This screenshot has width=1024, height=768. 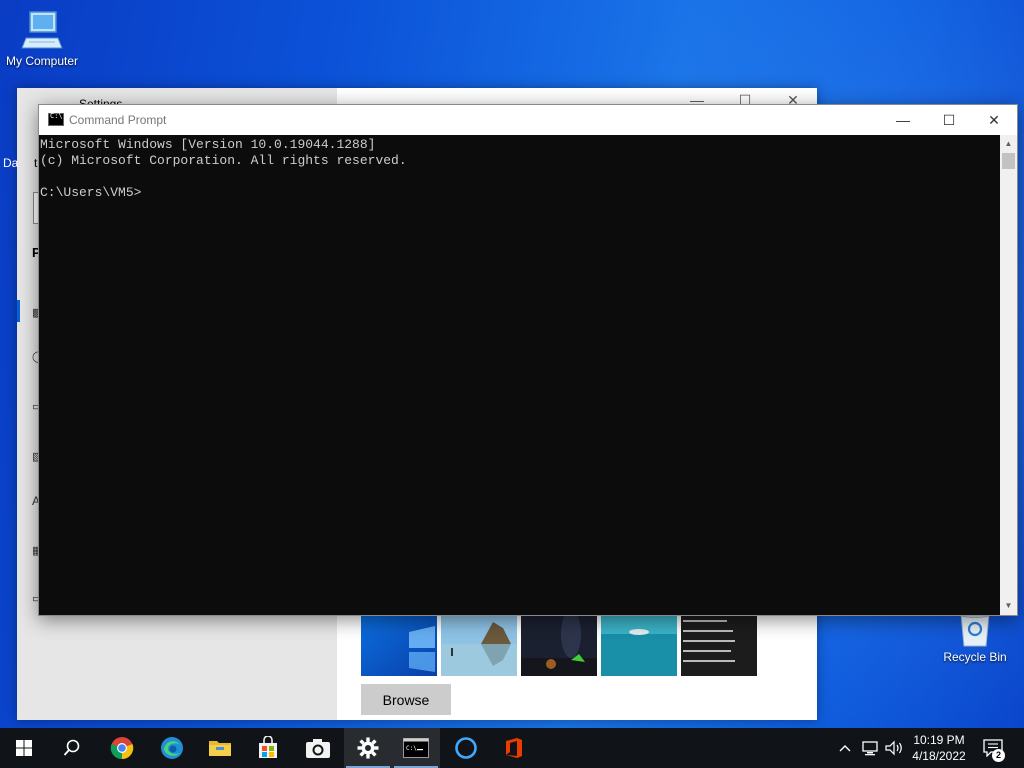 I want to click on background-thumbnails, so click(x=561, y=645).